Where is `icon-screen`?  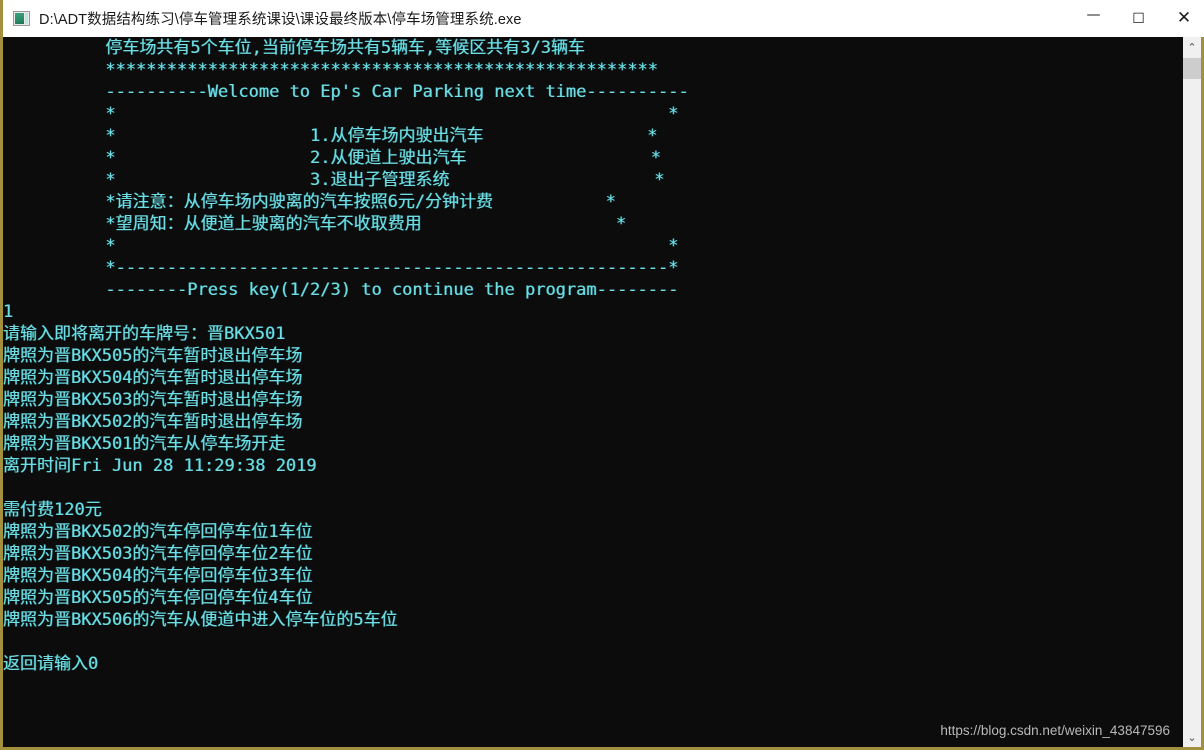 icon-screen is located at coordinates (19, 18).